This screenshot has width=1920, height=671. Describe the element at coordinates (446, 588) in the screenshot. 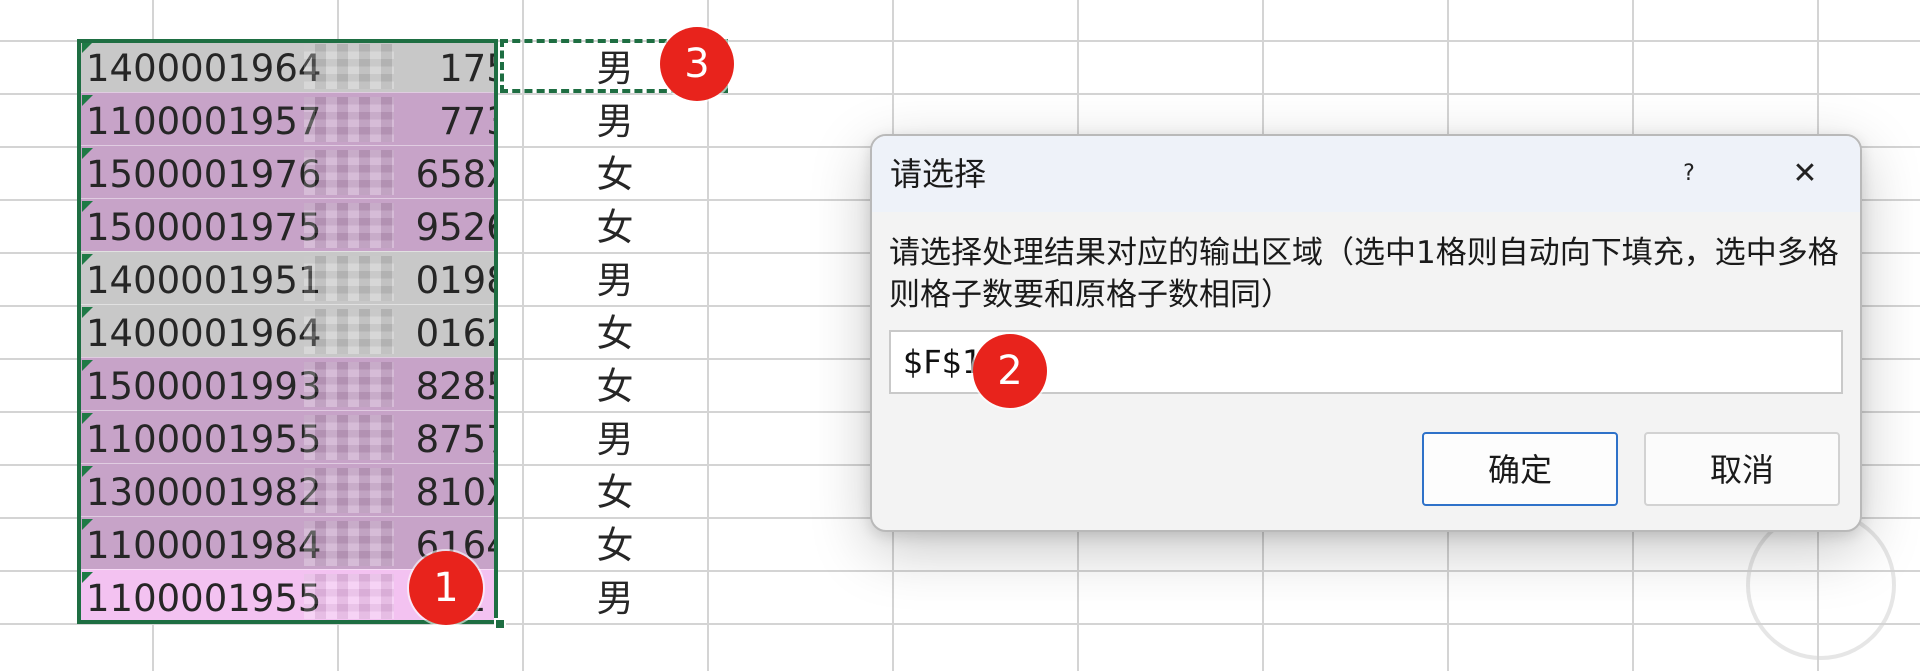

I see `step-badge-1: 1` at that location.